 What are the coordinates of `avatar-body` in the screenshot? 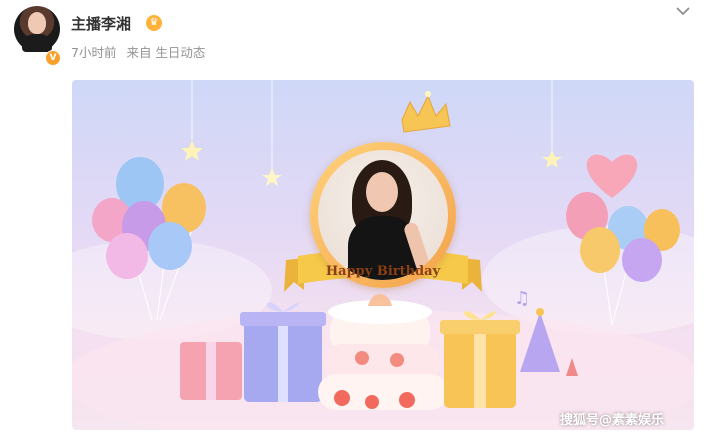 It's located at (37, 43).